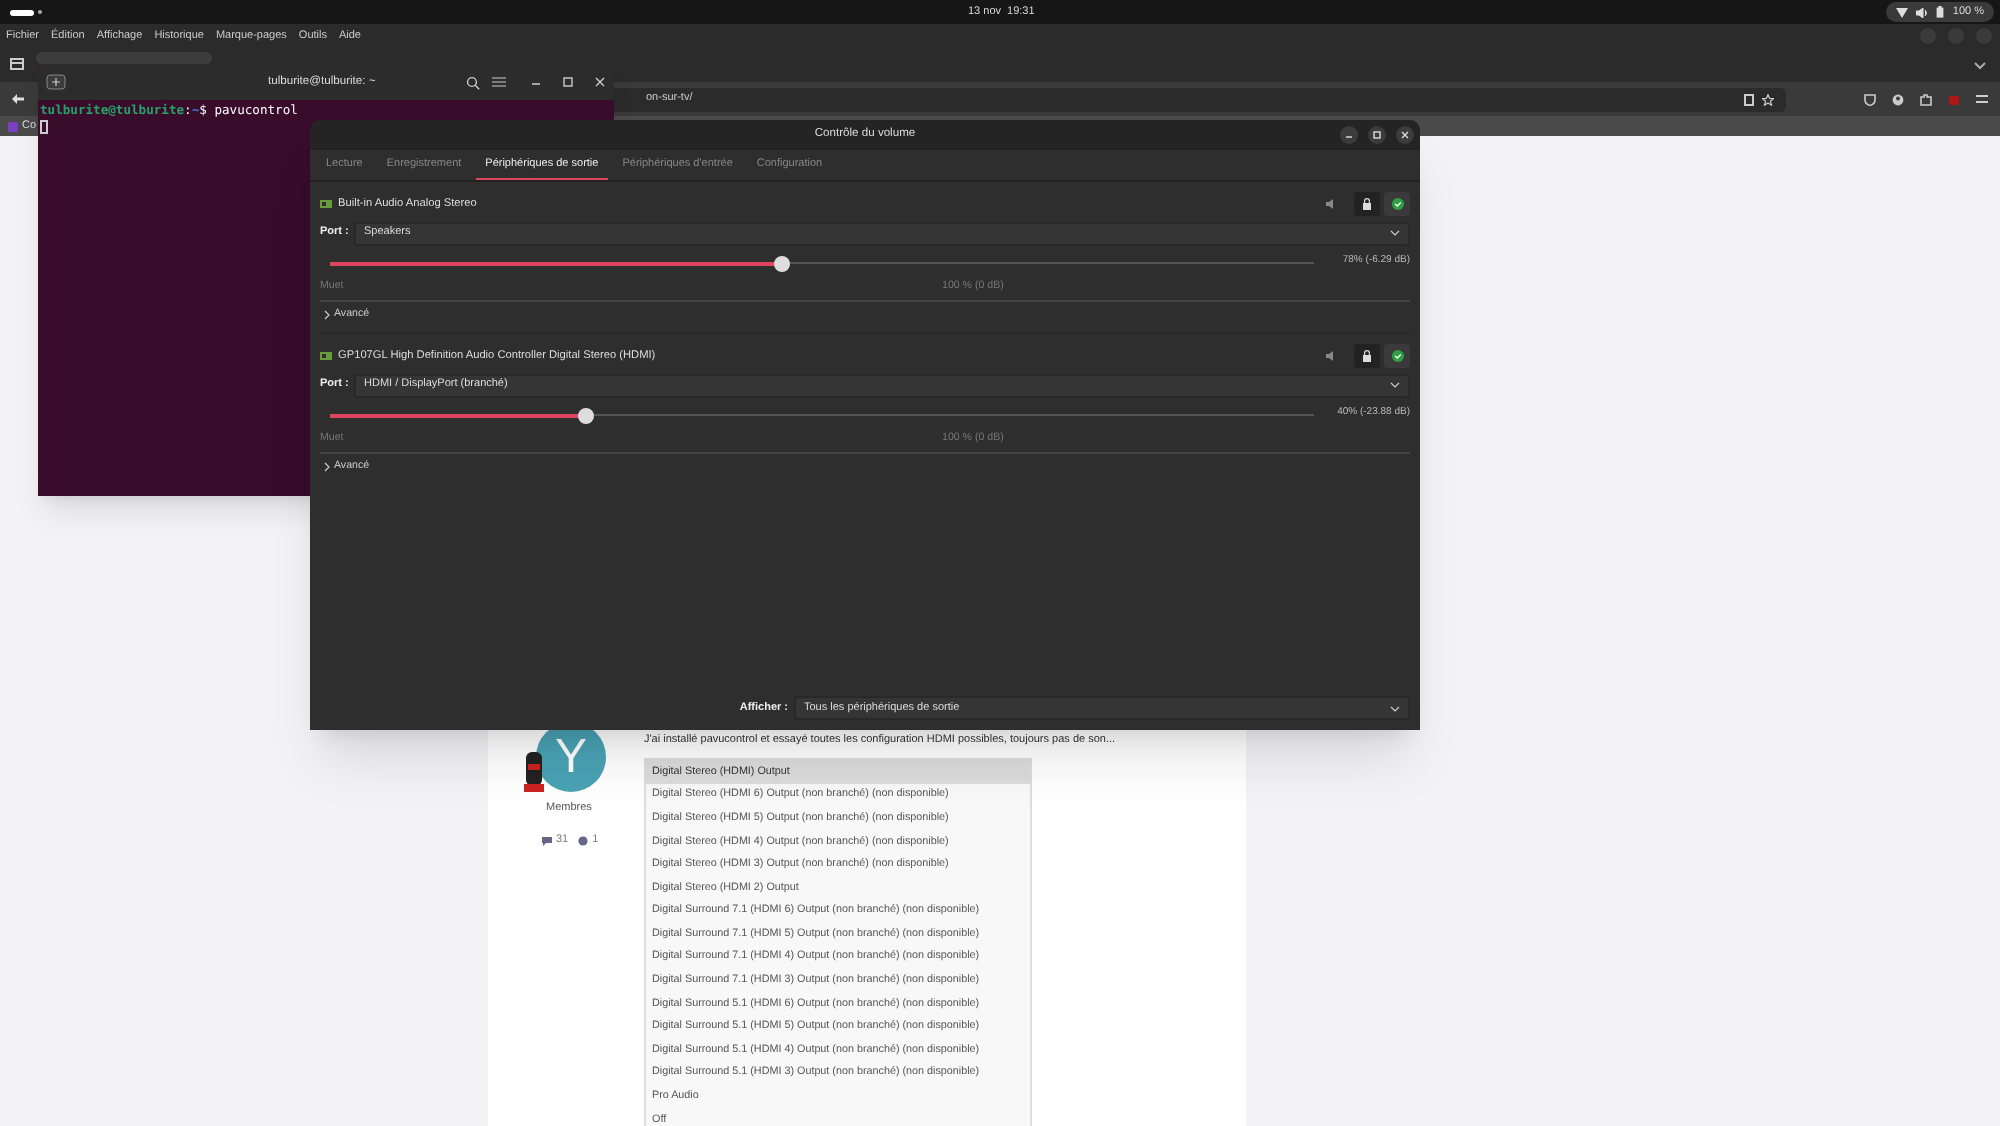 The height and width of the screenshot is (1126, 2000). What do you see at coordinates (17, 64) in the screenshot?
I see `tab-list-icon` at bounding box center [17, 64].